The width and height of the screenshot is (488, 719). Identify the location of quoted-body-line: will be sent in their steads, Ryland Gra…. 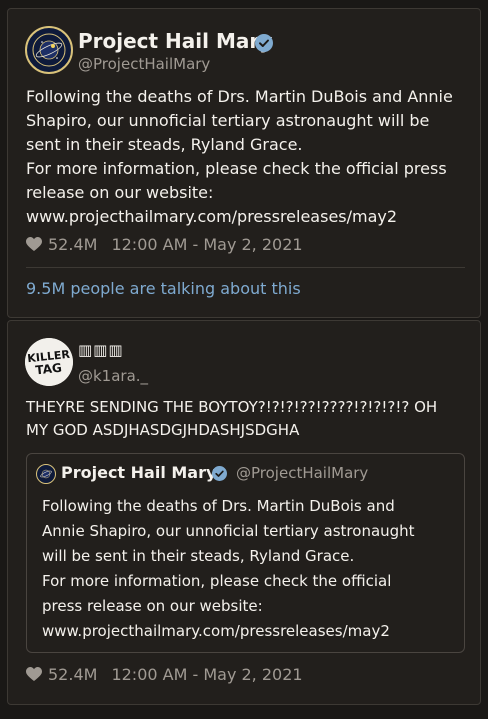
(198, 556).